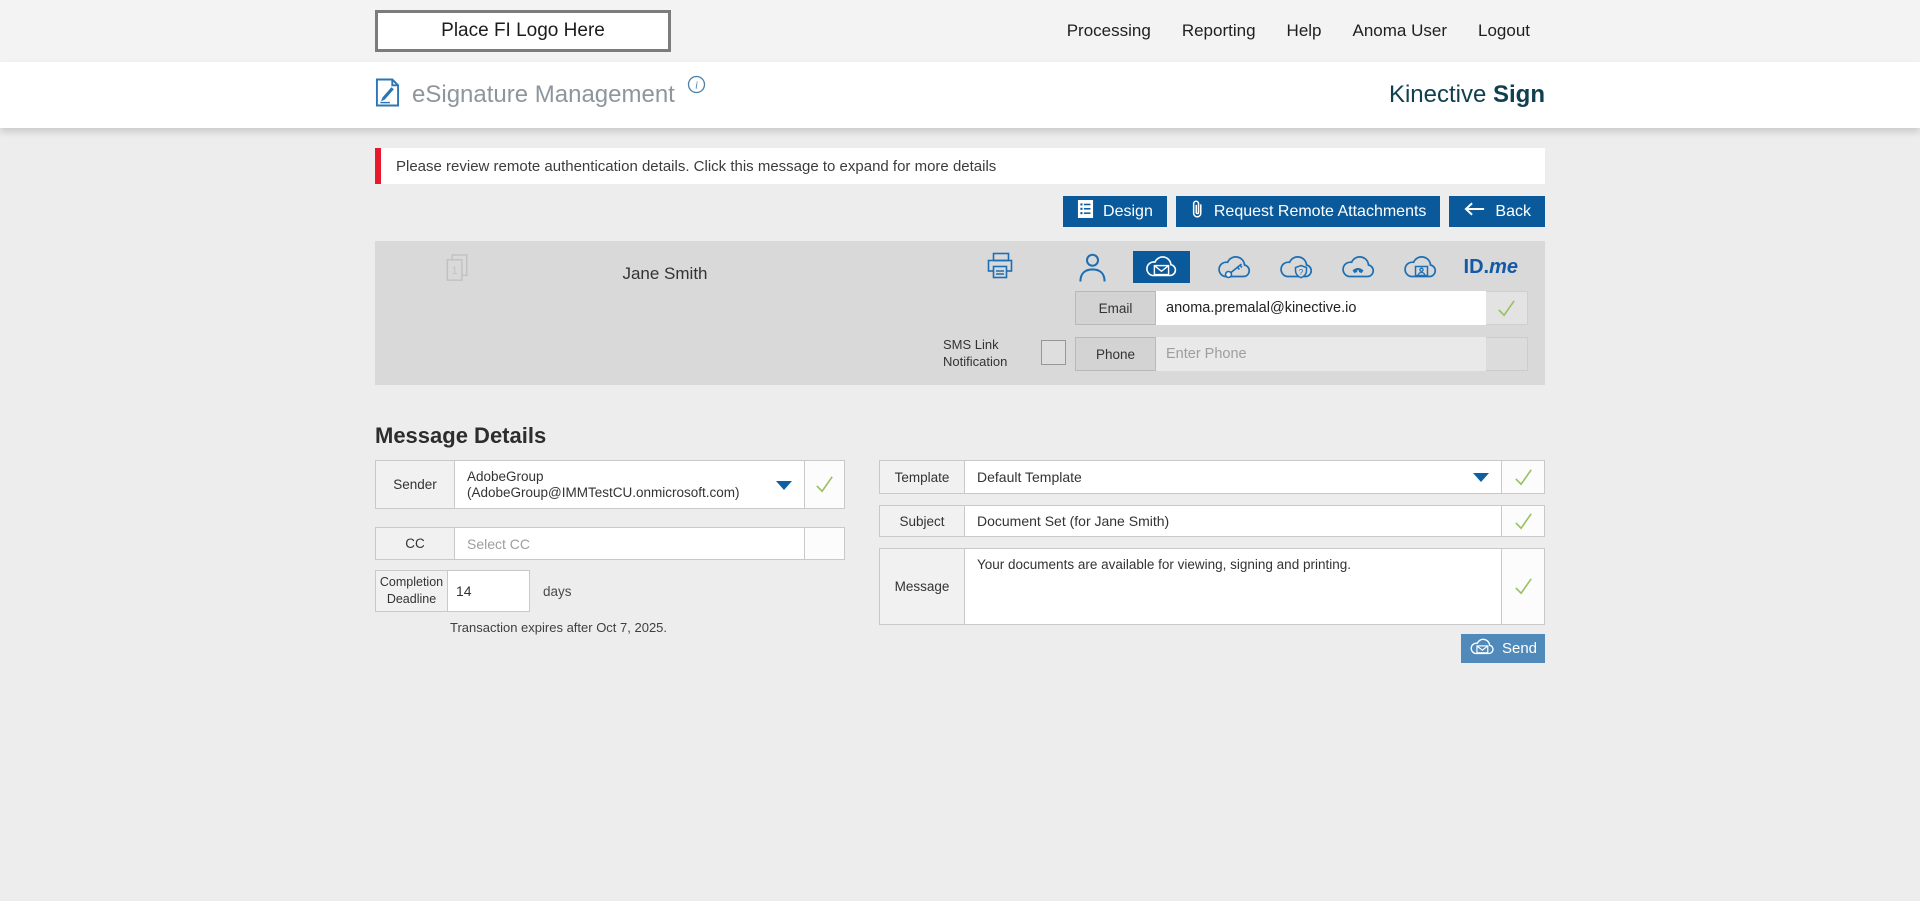 The width and height of the screenshot is (1920, 901). I want to click on cc-check-placeholder, so click(825, 543).